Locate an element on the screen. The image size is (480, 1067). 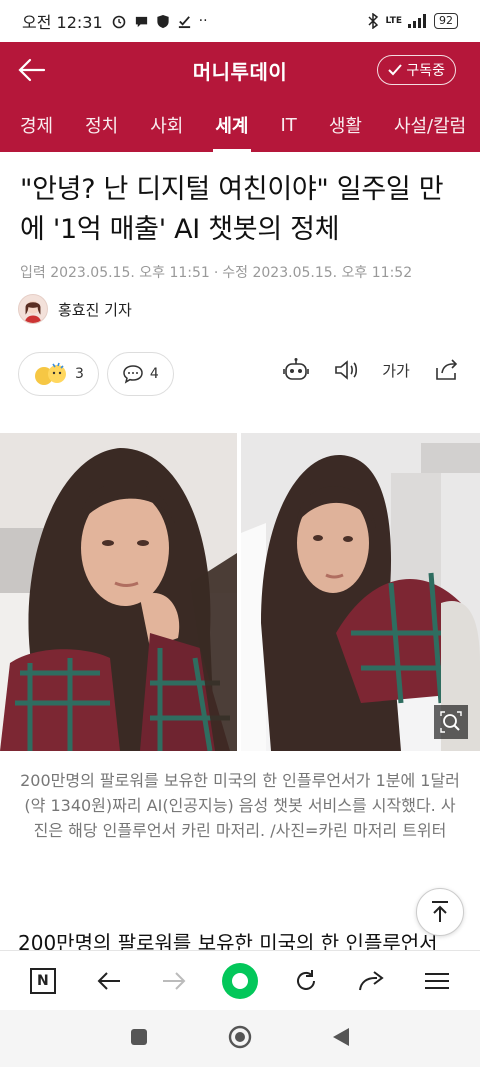
refresh-icon is located at coordinates (305, 979).